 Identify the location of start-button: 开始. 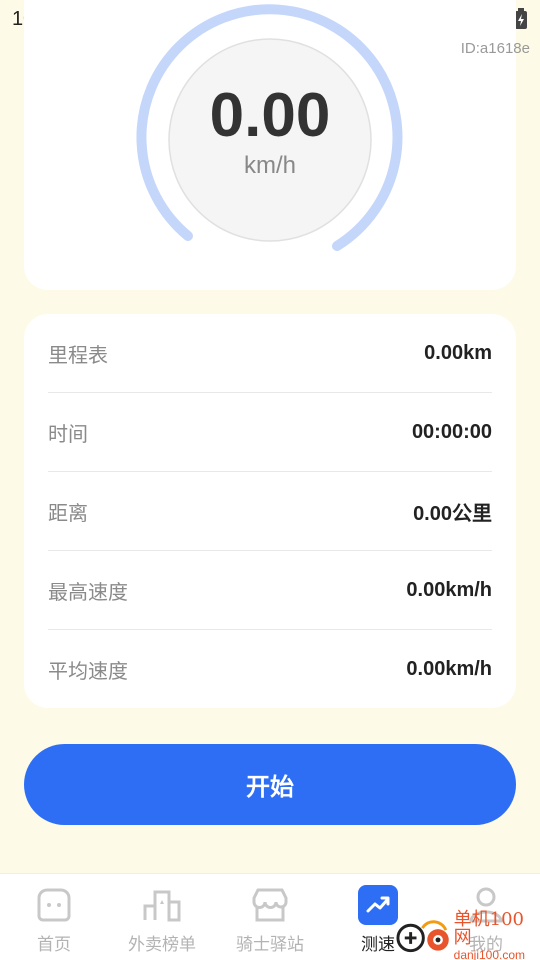
(270, 784).